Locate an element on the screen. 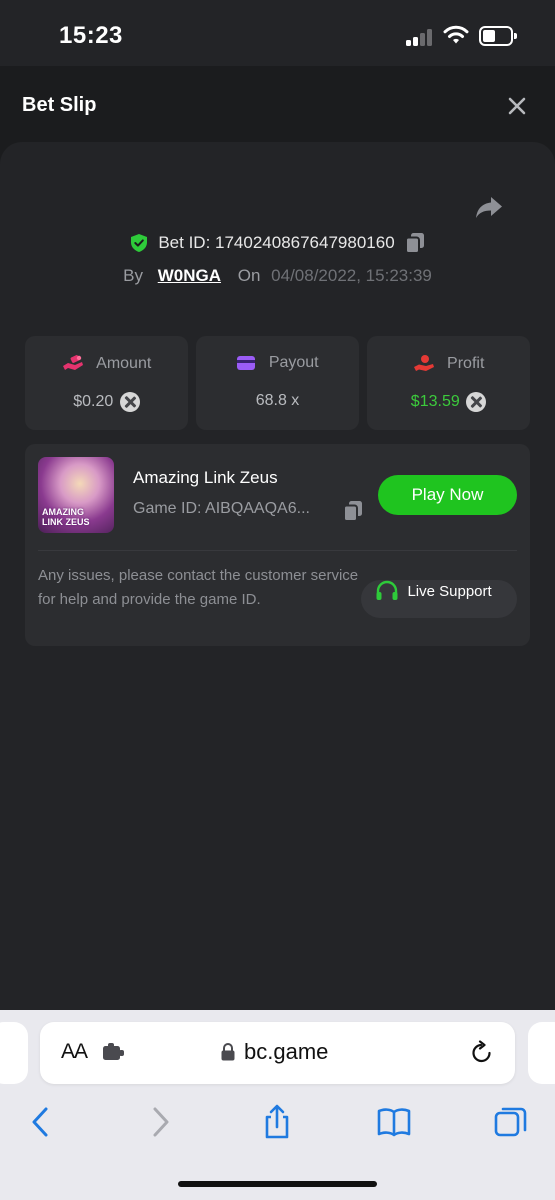  bookmarks-icon is located at coordinates (394, 1122).